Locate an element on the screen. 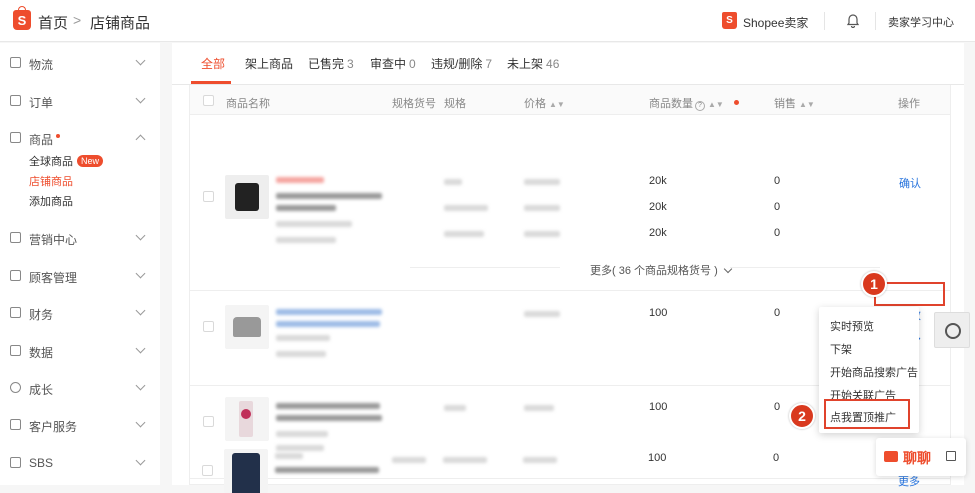 The image size is (975, 493). blurred-sku is located at coordinates (303, 338).